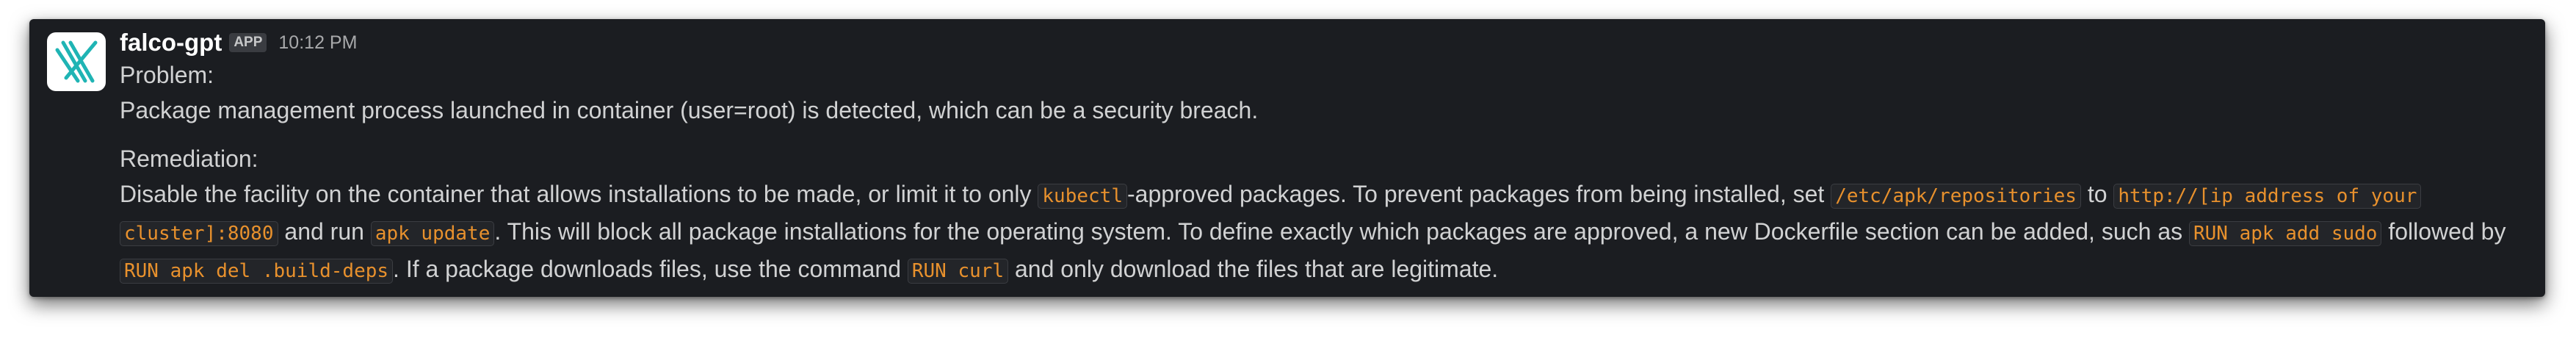  I want to click on inline-code: http://[ip address of your, so click(2267, 196).